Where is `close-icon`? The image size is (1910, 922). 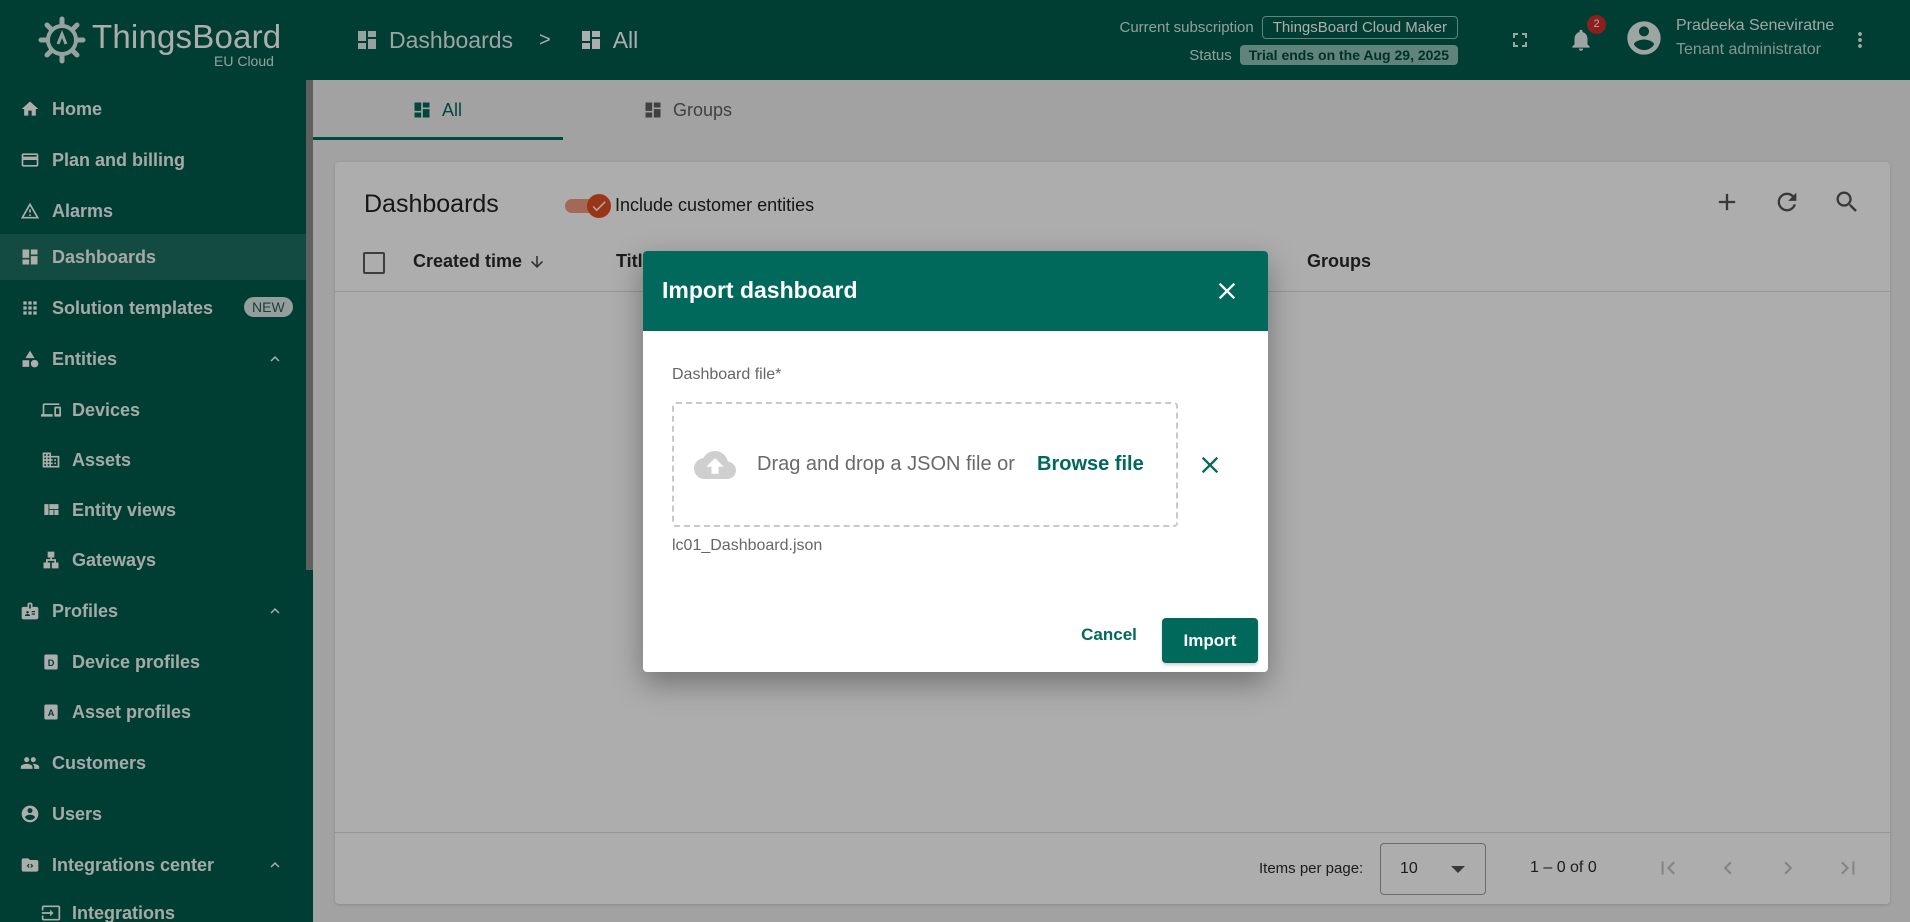
close-icon is located at coordinates (1227, 291).